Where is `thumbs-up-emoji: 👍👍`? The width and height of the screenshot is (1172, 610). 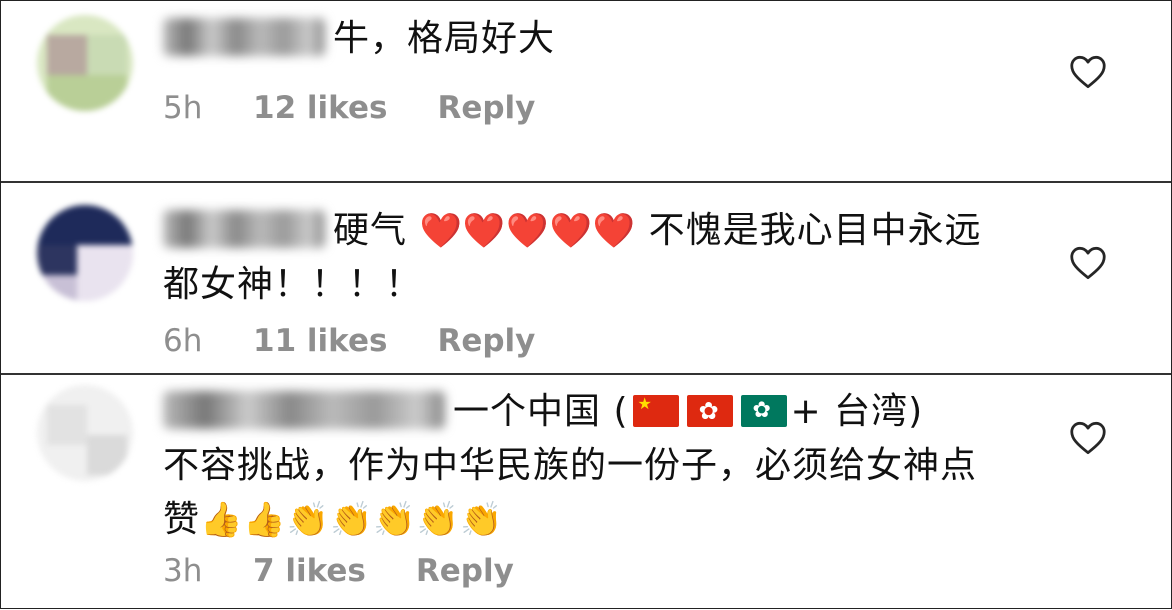 thumbs-up-emoji: 👍👍 is located at coordinates (243, 520).